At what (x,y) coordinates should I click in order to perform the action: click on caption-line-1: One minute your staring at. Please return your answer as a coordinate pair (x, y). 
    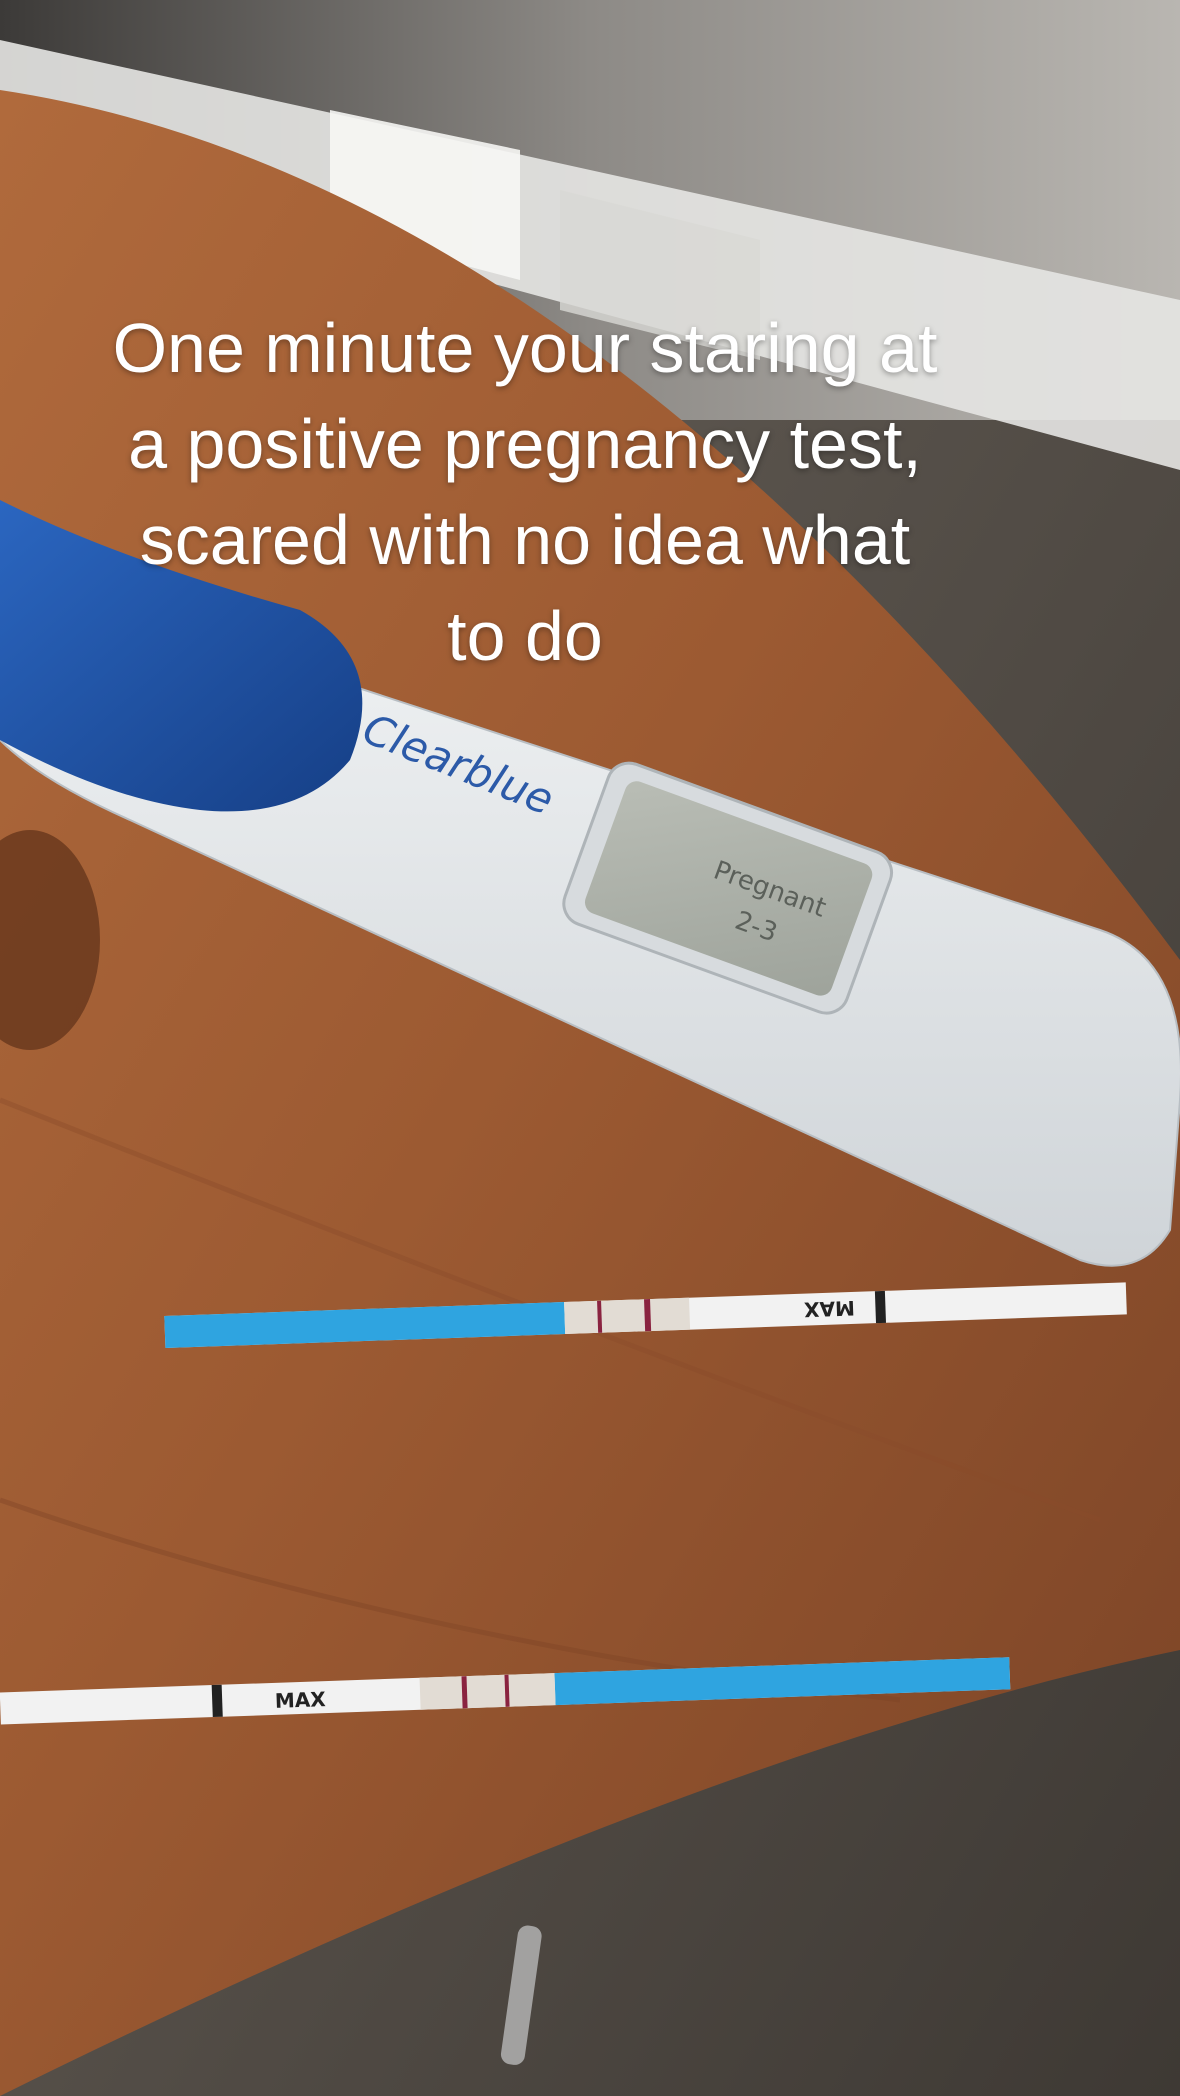
    Looking at the image, I should click on (525, 348).